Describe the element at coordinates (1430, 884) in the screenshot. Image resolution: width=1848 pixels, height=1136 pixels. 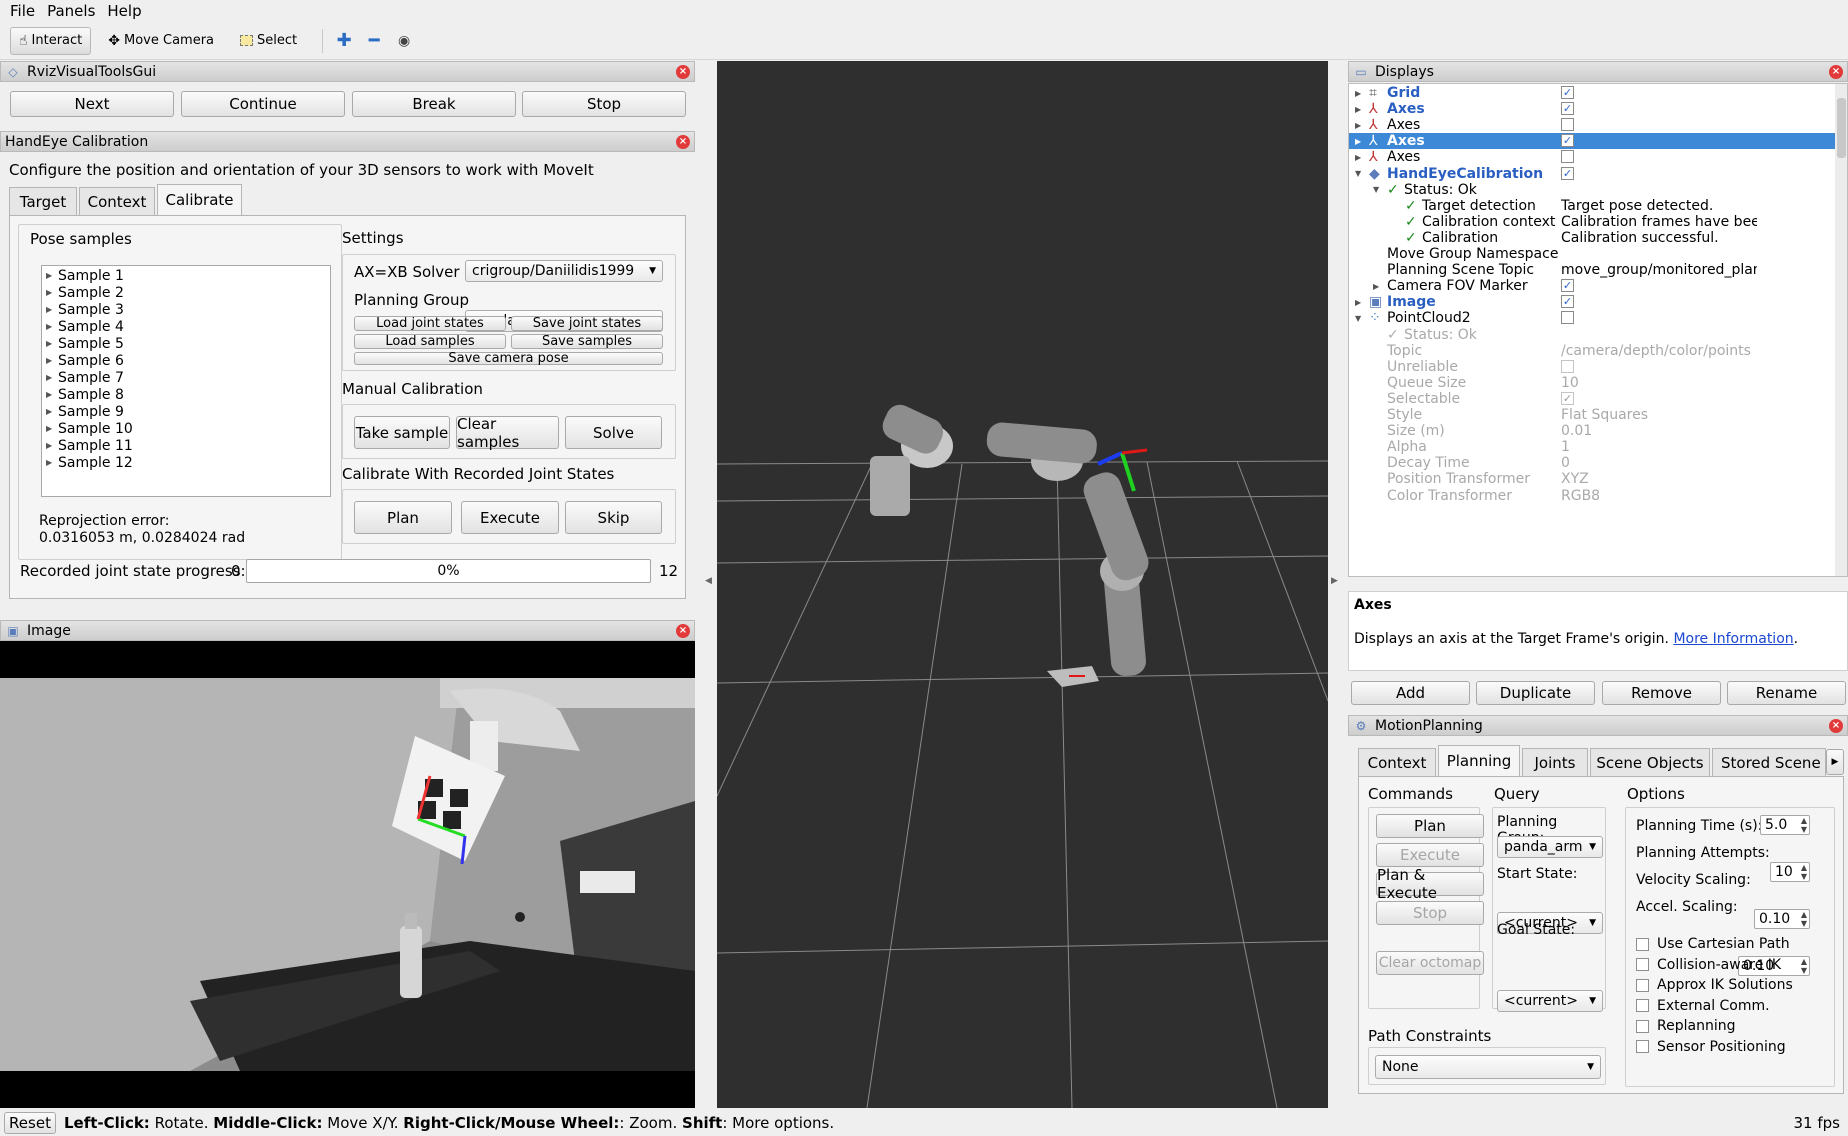
I see `plan-execute-button: Plan & Execute` at that location.